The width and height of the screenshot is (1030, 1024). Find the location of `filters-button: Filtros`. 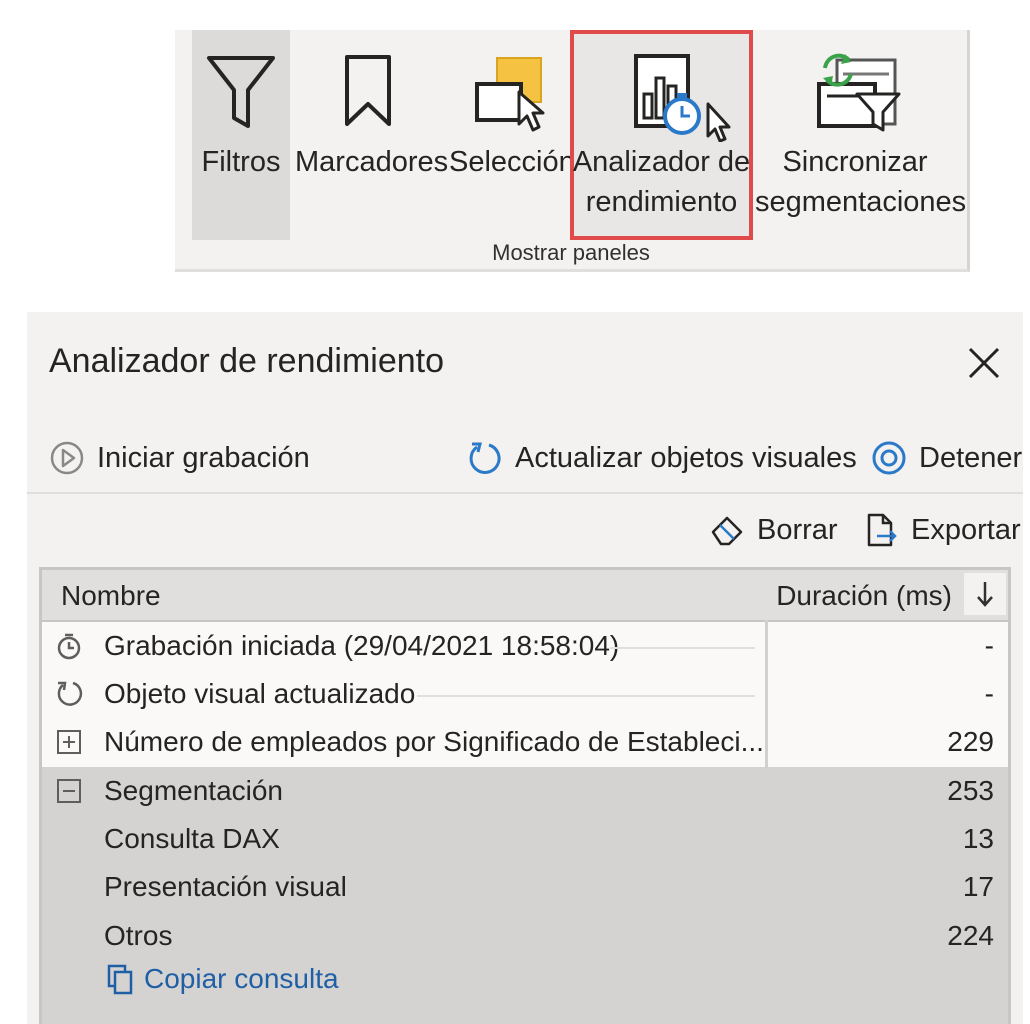

filters-button: Filtros is located at coordinates (241, 135).